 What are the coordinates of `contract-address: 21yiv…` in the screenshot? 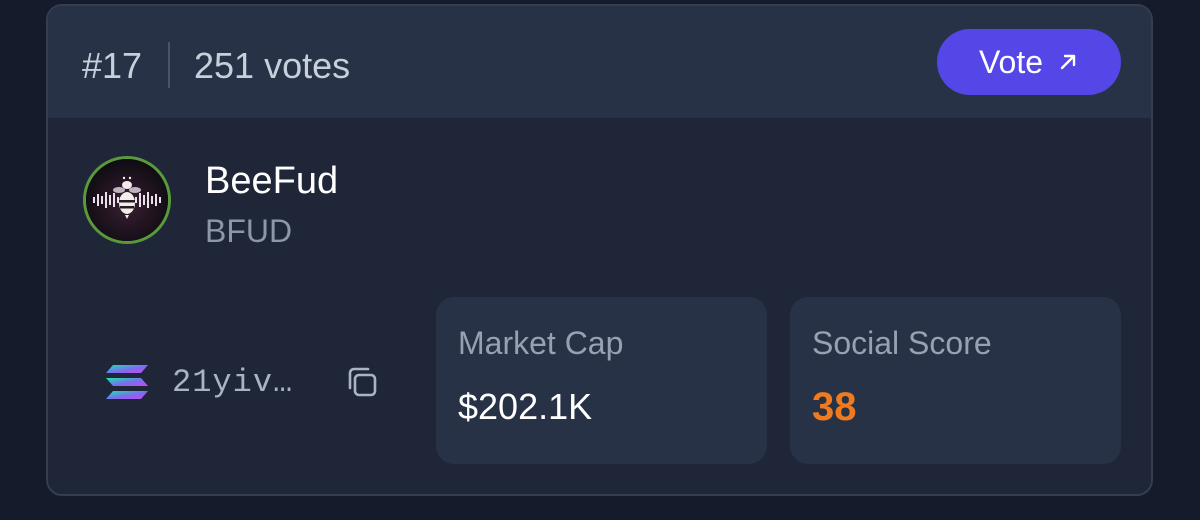 It's located at (198, 382).